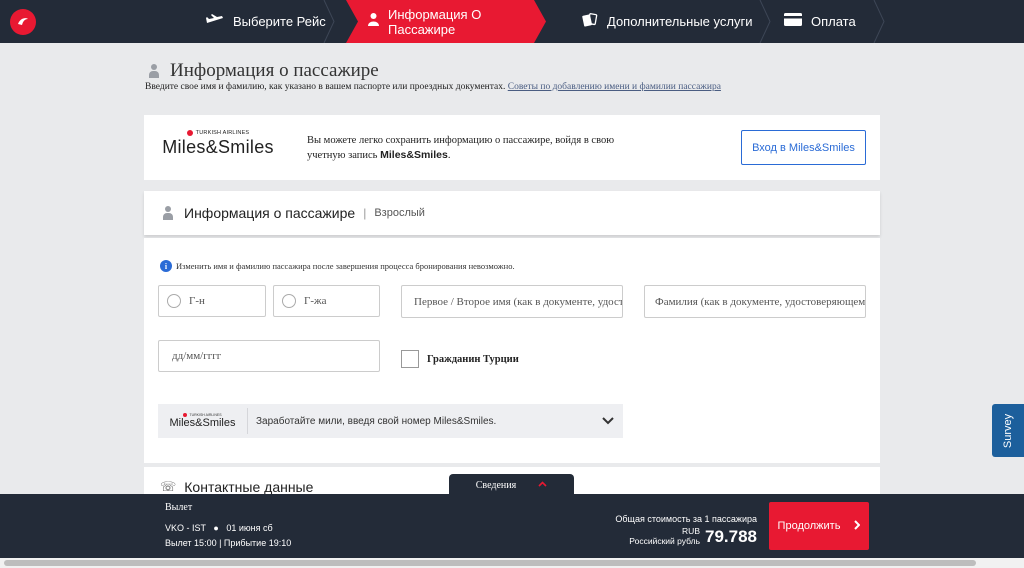 This screenshot has width=1024, height=568. I want to click on birth-date-placeholder: дд/мм/гггг, so click(197, 356).